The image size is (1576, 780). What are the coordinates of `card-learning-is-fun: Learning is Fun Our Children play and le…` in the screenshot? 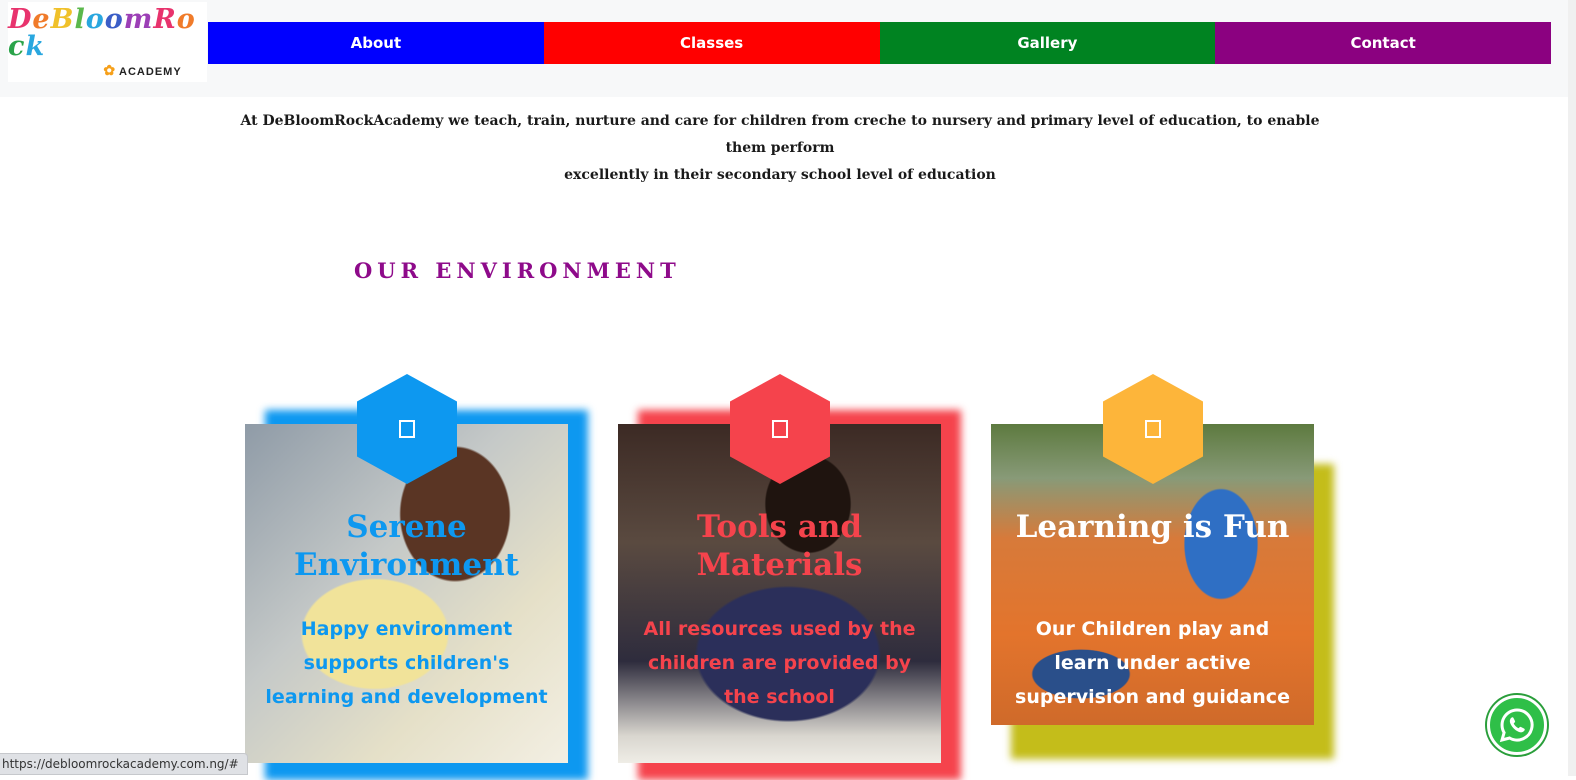 It's located at (1163, 575).